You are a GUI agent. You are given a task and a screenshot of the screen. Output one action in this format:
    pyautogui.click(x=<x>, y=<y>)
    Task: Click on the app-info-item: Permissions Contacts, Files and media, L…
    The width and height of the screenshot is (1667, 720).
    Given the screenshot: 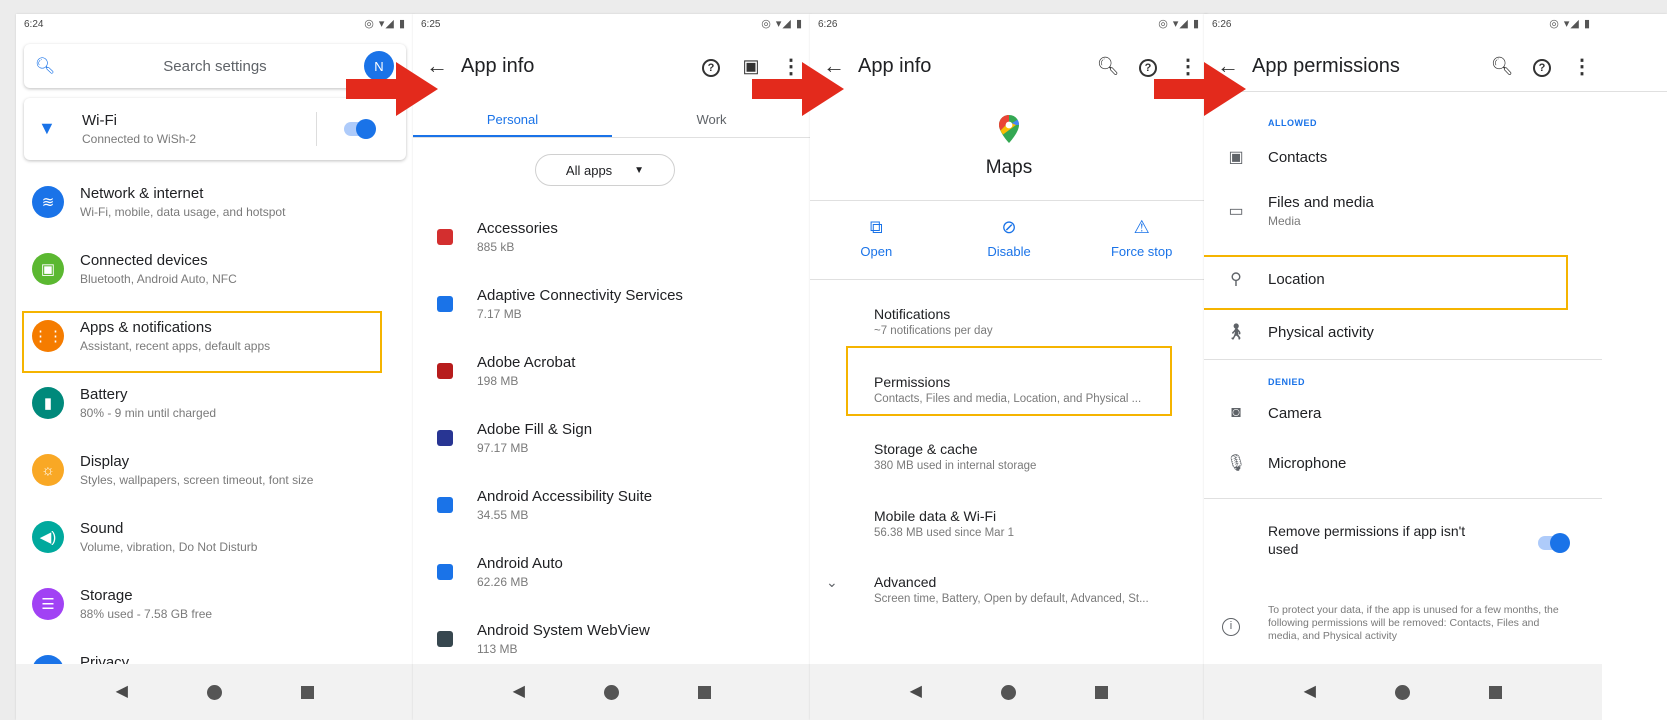 What is the action you would take?
    pyautogui.click(x=1009, y=389)
    